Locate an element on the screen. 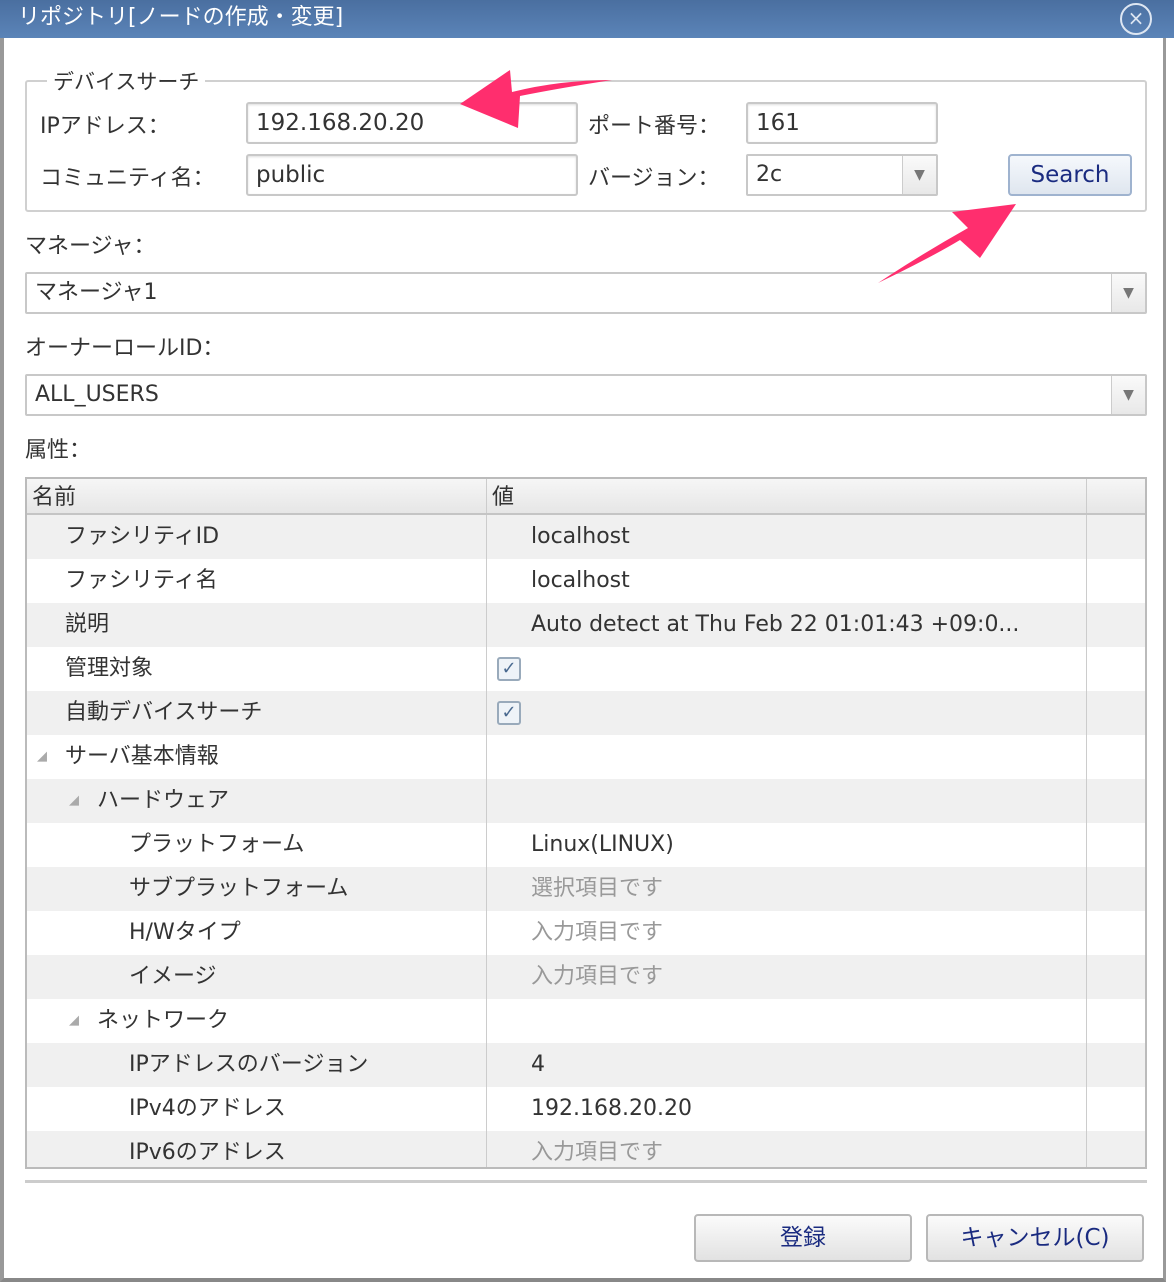 This screenshot has height=1288, width=1174. cell-name: ファシリティID is located at coordinates (257, 537).